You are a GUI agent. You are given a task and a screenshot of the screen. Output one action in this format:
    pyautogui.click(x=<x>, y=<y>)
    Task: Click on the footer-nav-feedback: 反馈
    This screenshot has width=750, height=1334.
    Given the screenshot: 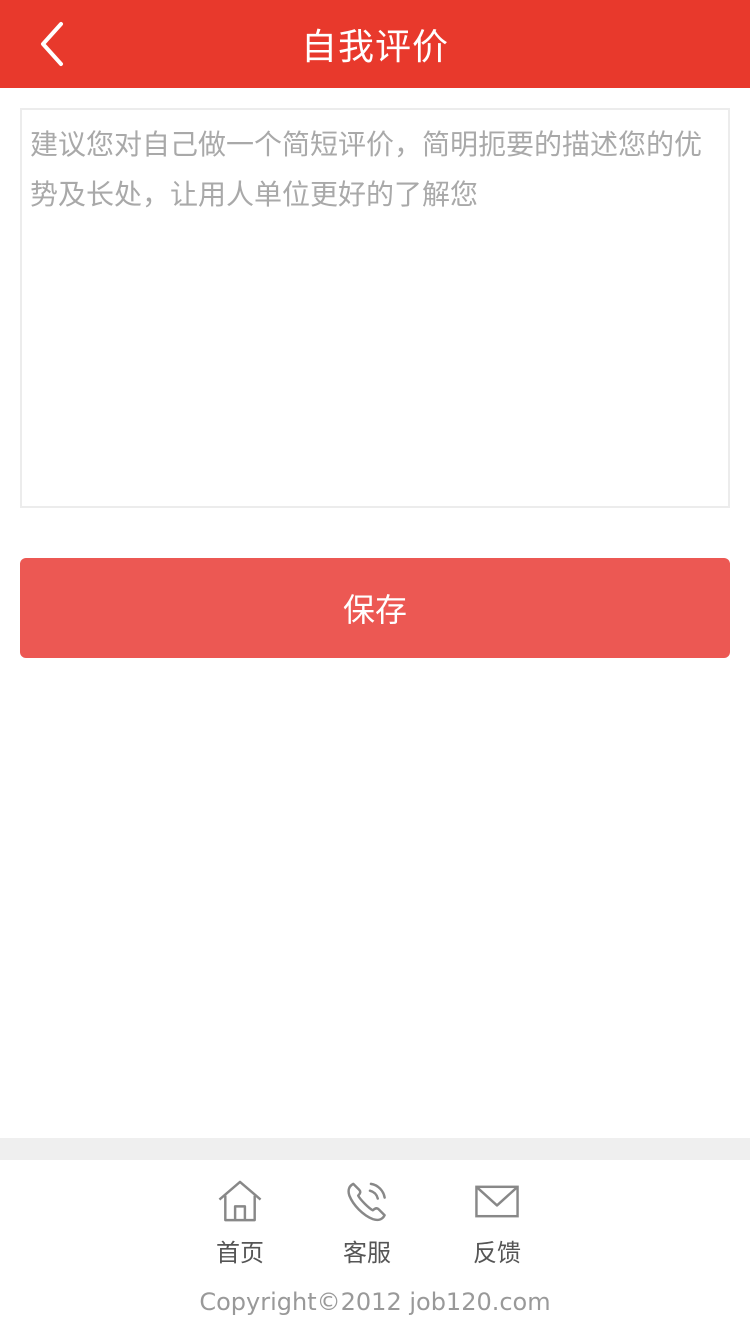 What is the action you would take?
    pyautogui.click(x=497, y=1223)
    